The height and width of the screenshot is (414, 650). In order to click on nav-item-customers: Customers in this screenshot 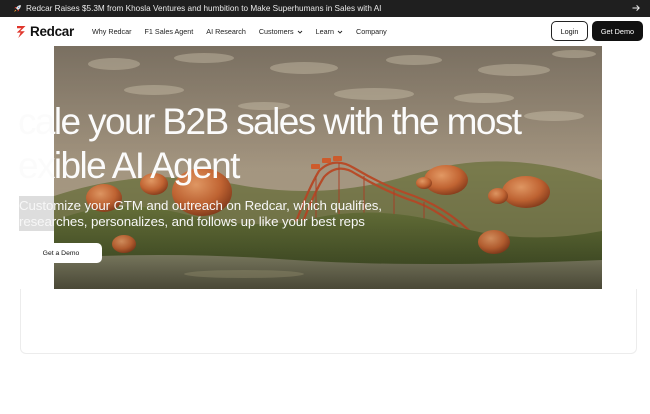, I will do `click(281, 31)`.